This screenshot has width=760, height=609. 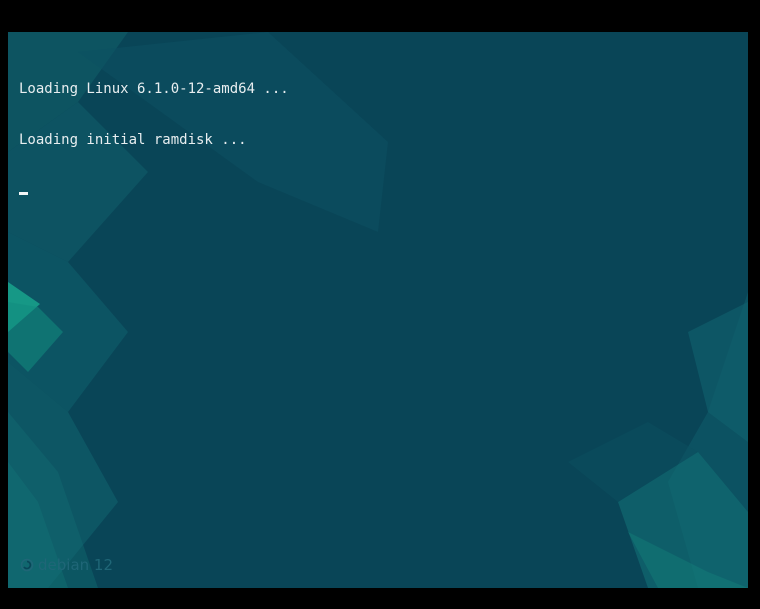 I want to click on text-cursor, so click(x=154, y=191).